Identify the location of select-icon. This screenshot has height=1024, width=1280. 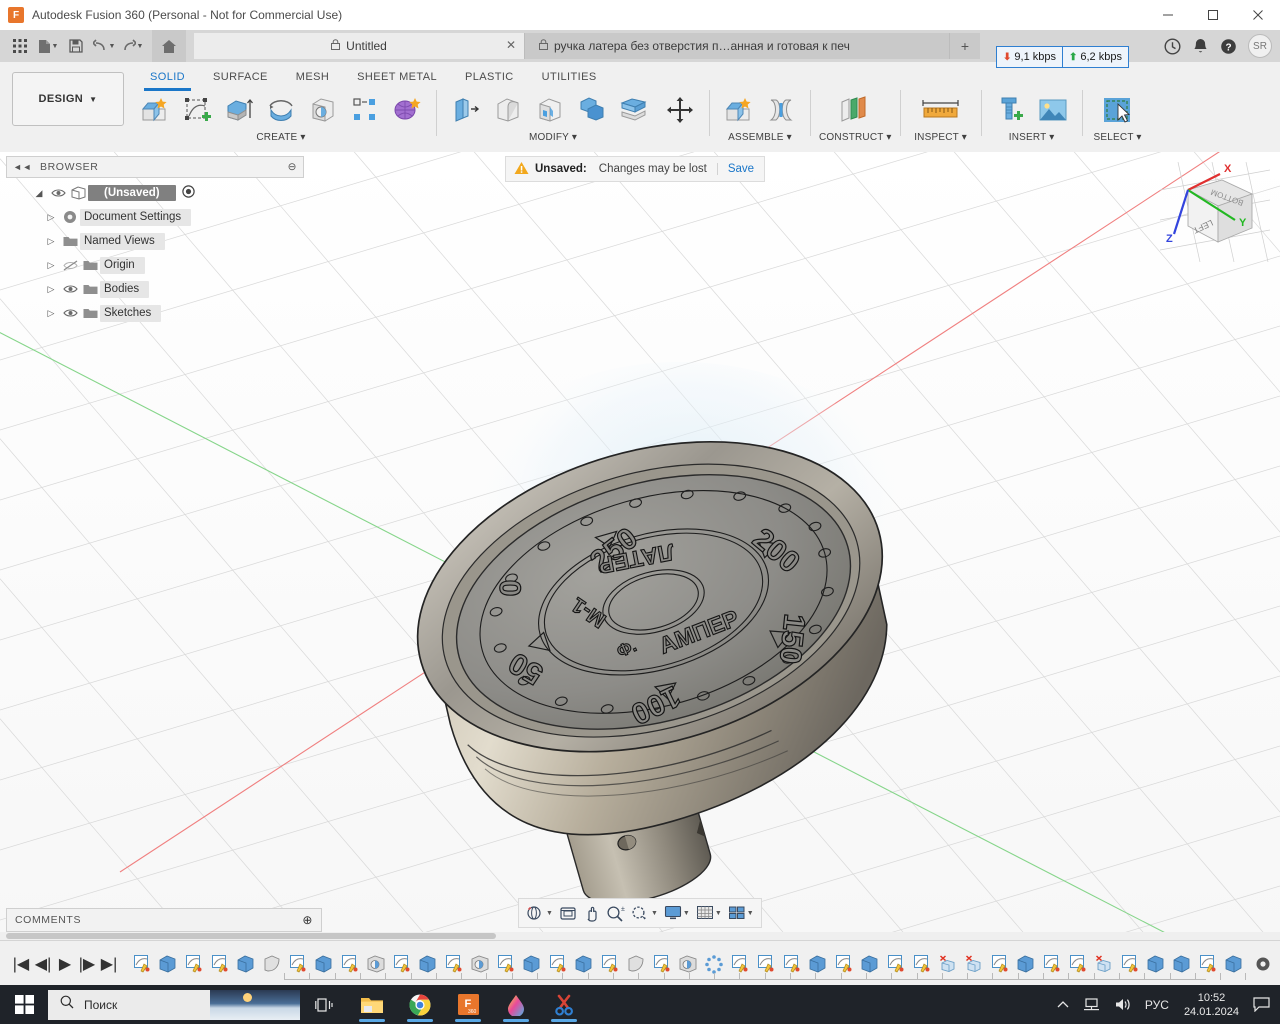
(1118, 110).